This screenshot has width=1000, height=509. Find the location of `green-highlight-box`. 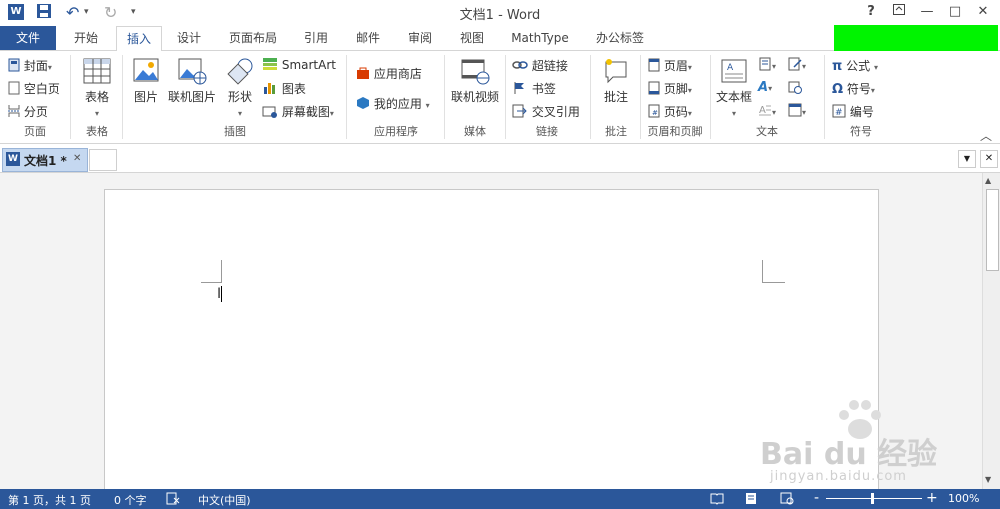

green-highlight-box is located at coordinates (916, 38).